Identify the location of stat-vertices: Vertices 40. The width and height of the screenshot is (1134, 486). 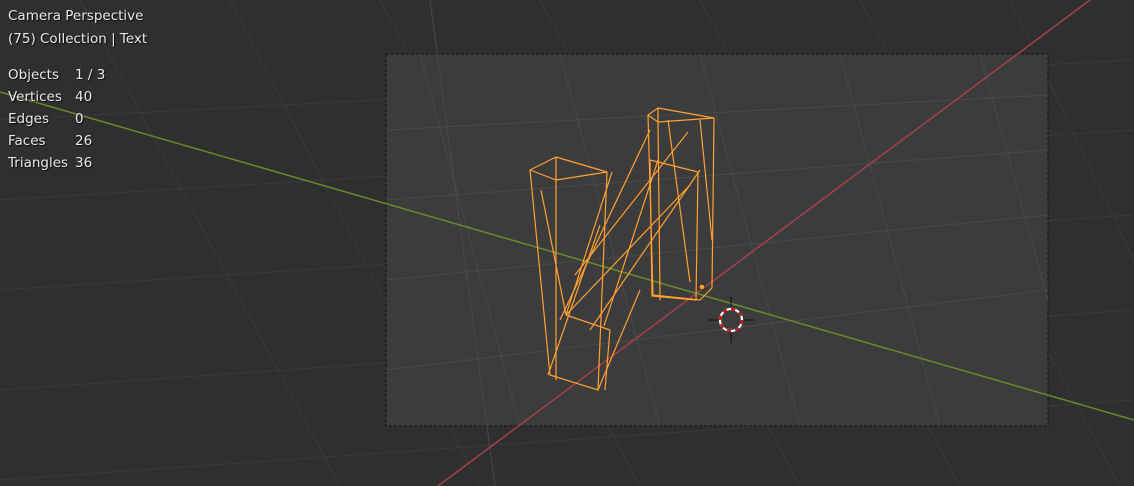
(56, 97).